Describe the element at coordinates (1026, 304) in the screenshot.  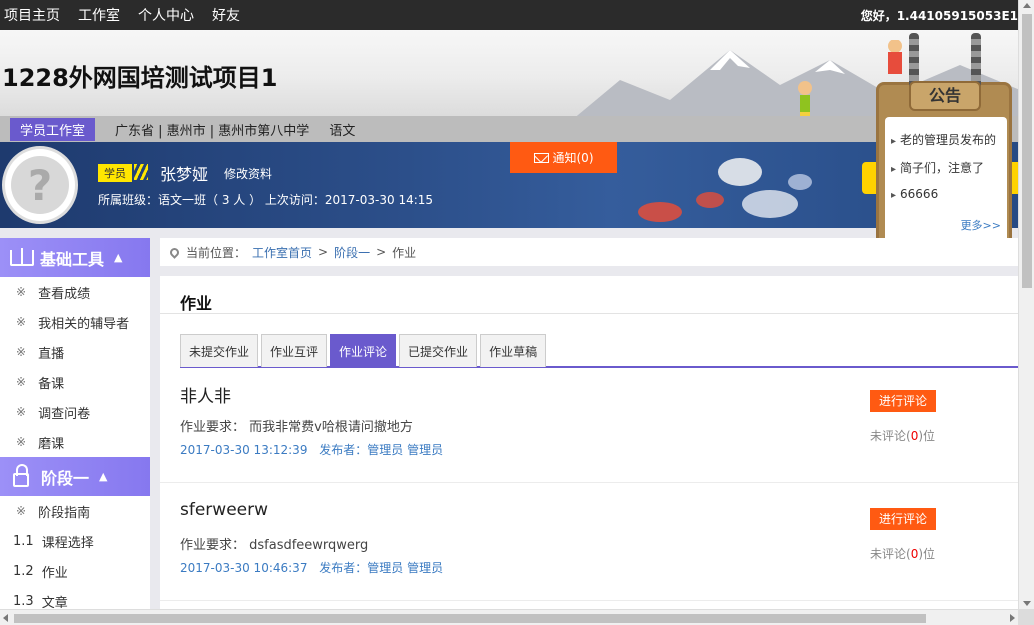
I see `vertical-scrollbar` at that location.